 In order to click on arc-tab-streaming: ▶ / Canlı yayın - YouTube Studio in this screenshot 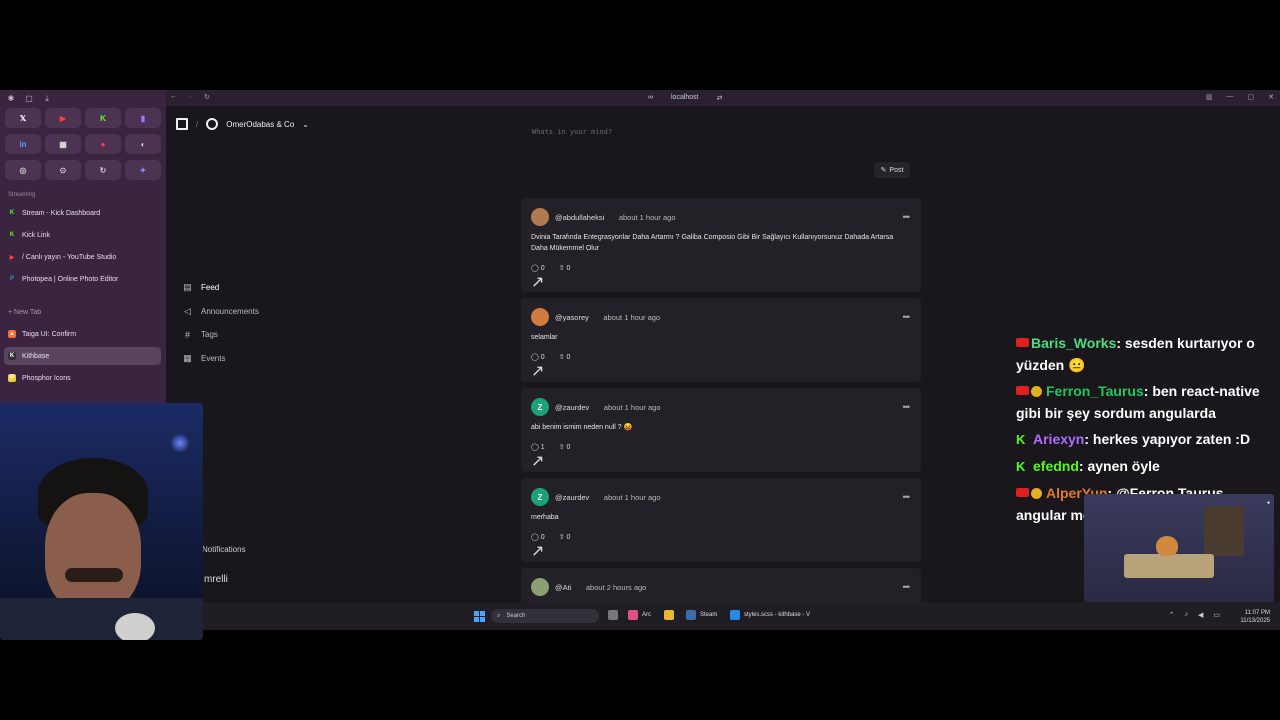, I will do `click(82, 257)`.